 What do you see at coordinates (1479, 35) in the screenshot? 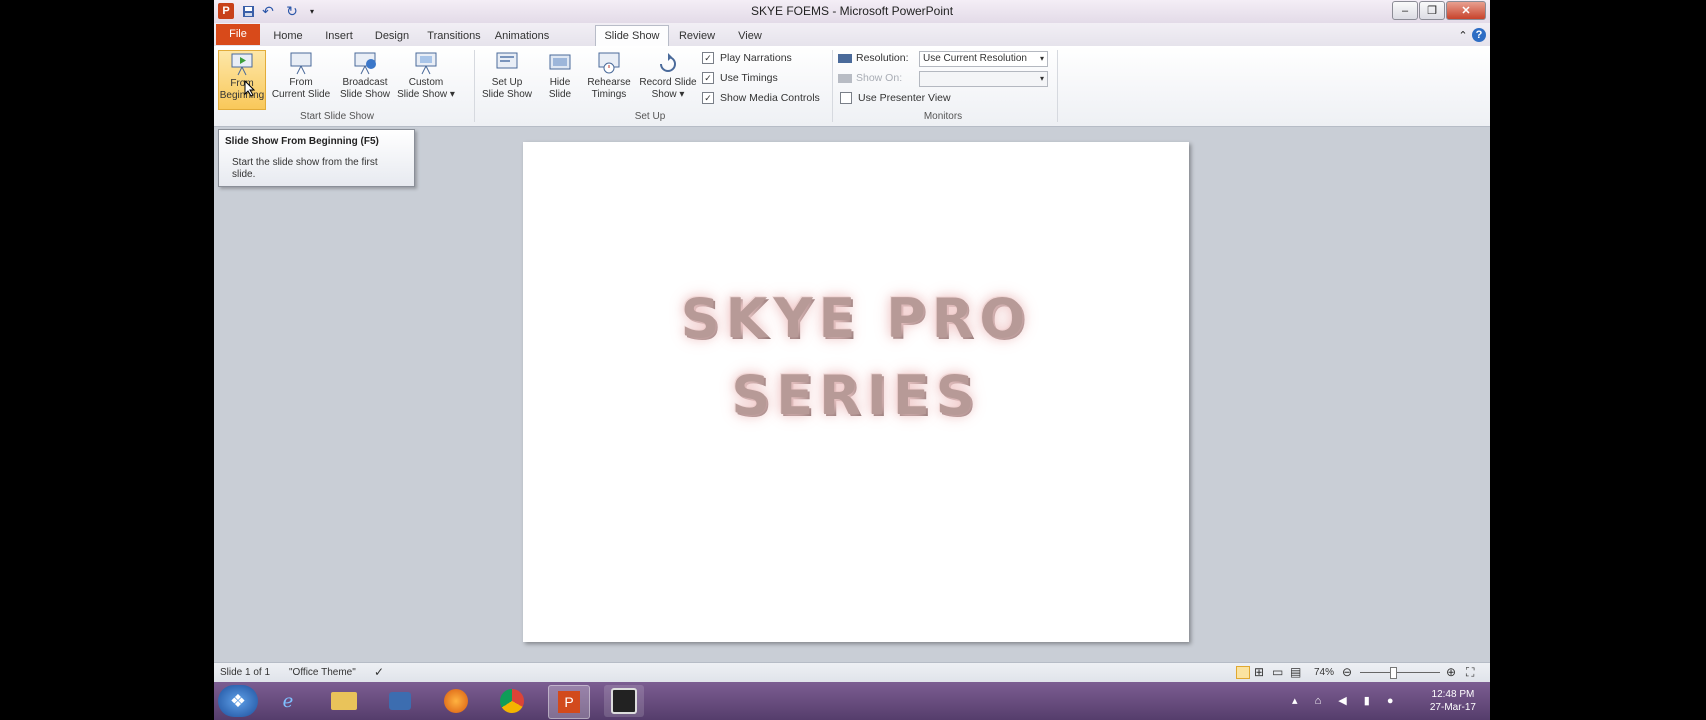
I see `help-icon: ?` at bounding box center [1479, 35].